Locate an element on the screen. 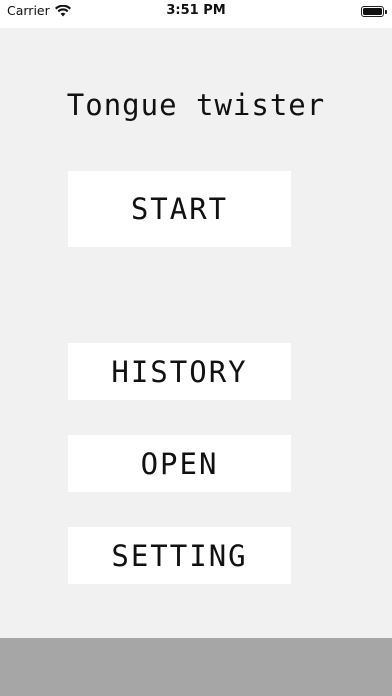 This screenshot has width=392, height=696. open-button: OPEN is located at coordinates (179, 463).